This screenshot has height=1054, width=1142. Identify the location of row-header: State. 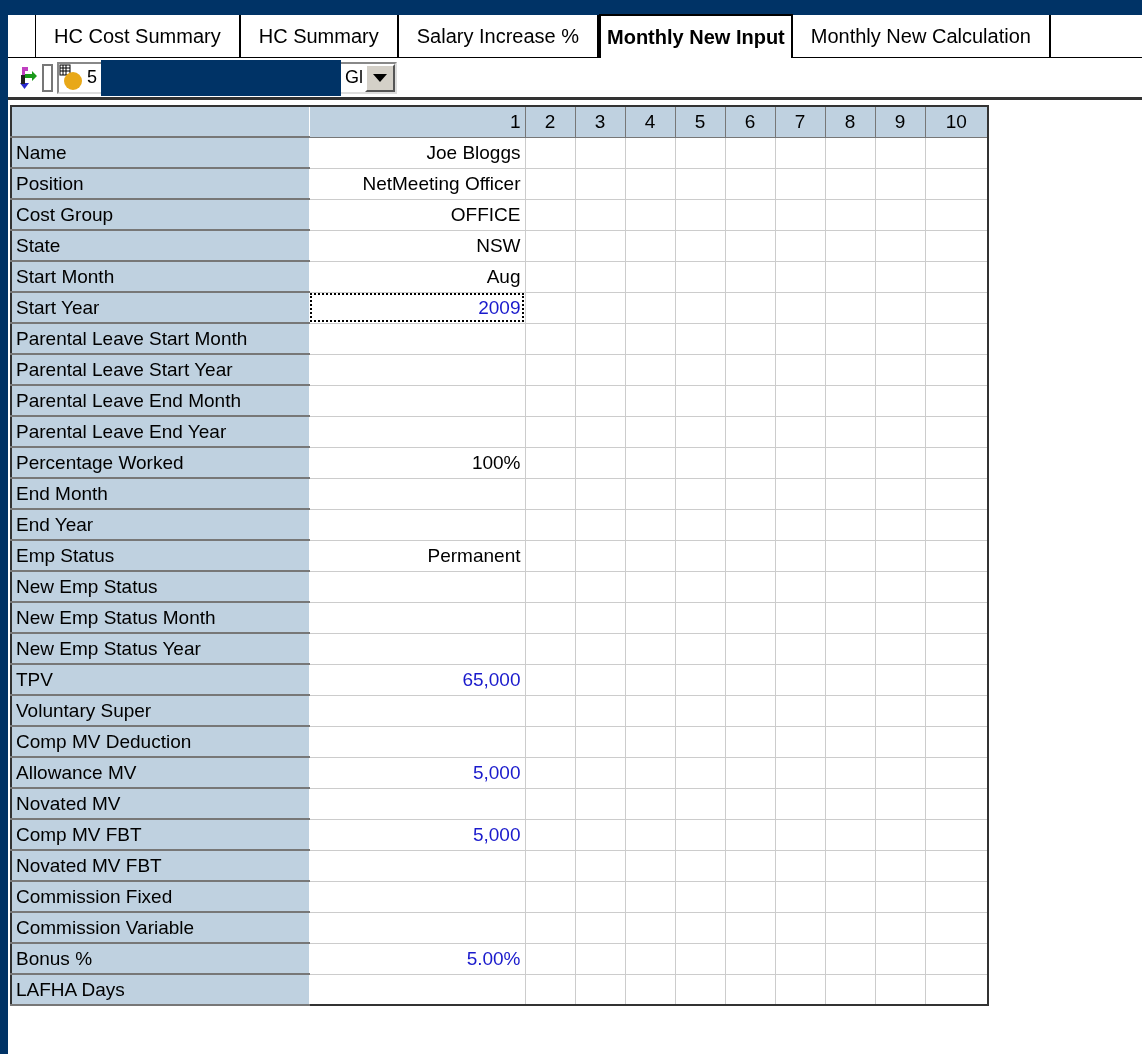
(160, 245).